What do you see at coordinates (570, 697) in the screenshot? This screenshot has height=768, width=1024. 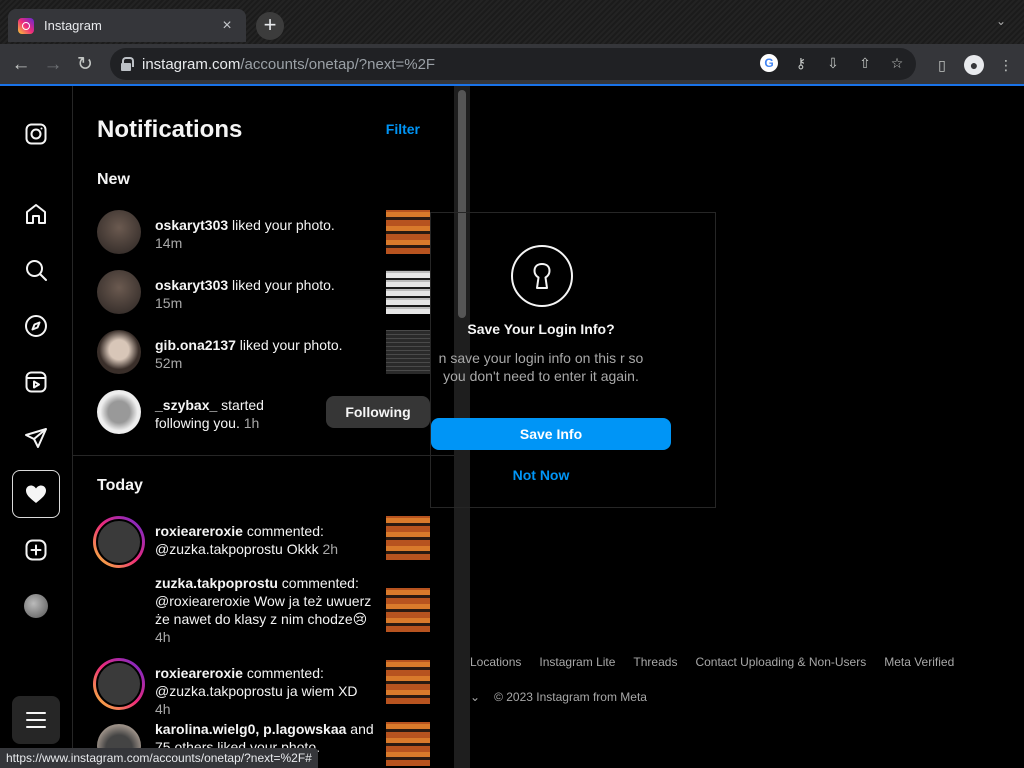 I see `copyright-text: © 2023 Instagram from Meta` at bounding box center [570, 697].